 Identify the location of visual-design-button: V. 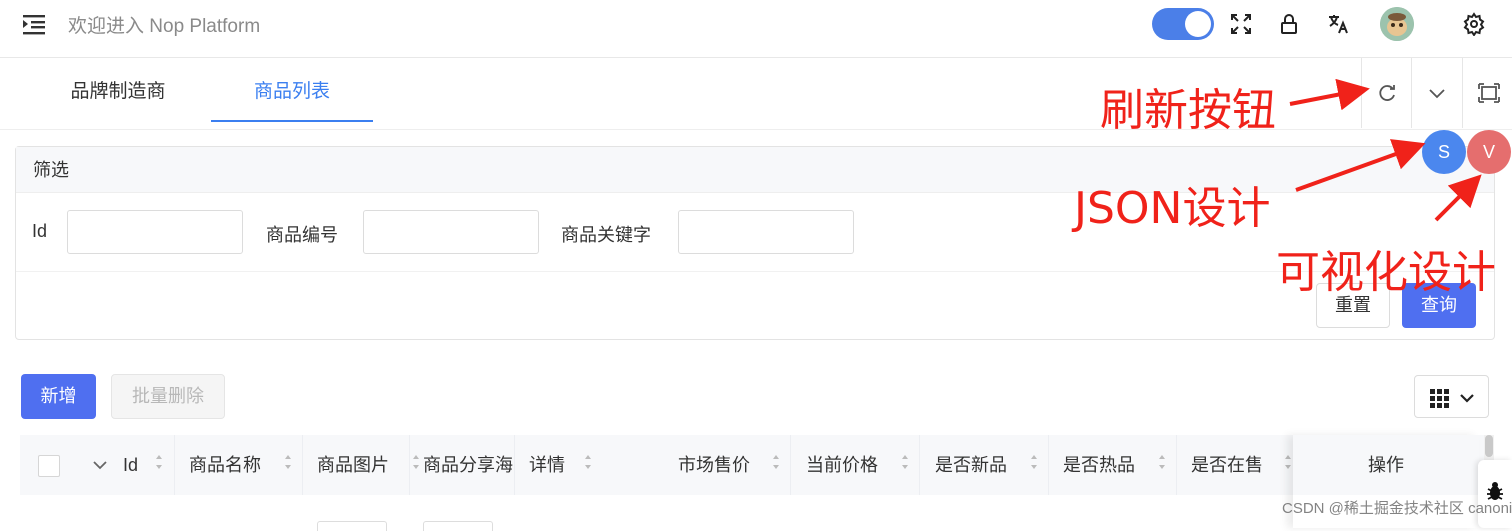
(1489, 152).